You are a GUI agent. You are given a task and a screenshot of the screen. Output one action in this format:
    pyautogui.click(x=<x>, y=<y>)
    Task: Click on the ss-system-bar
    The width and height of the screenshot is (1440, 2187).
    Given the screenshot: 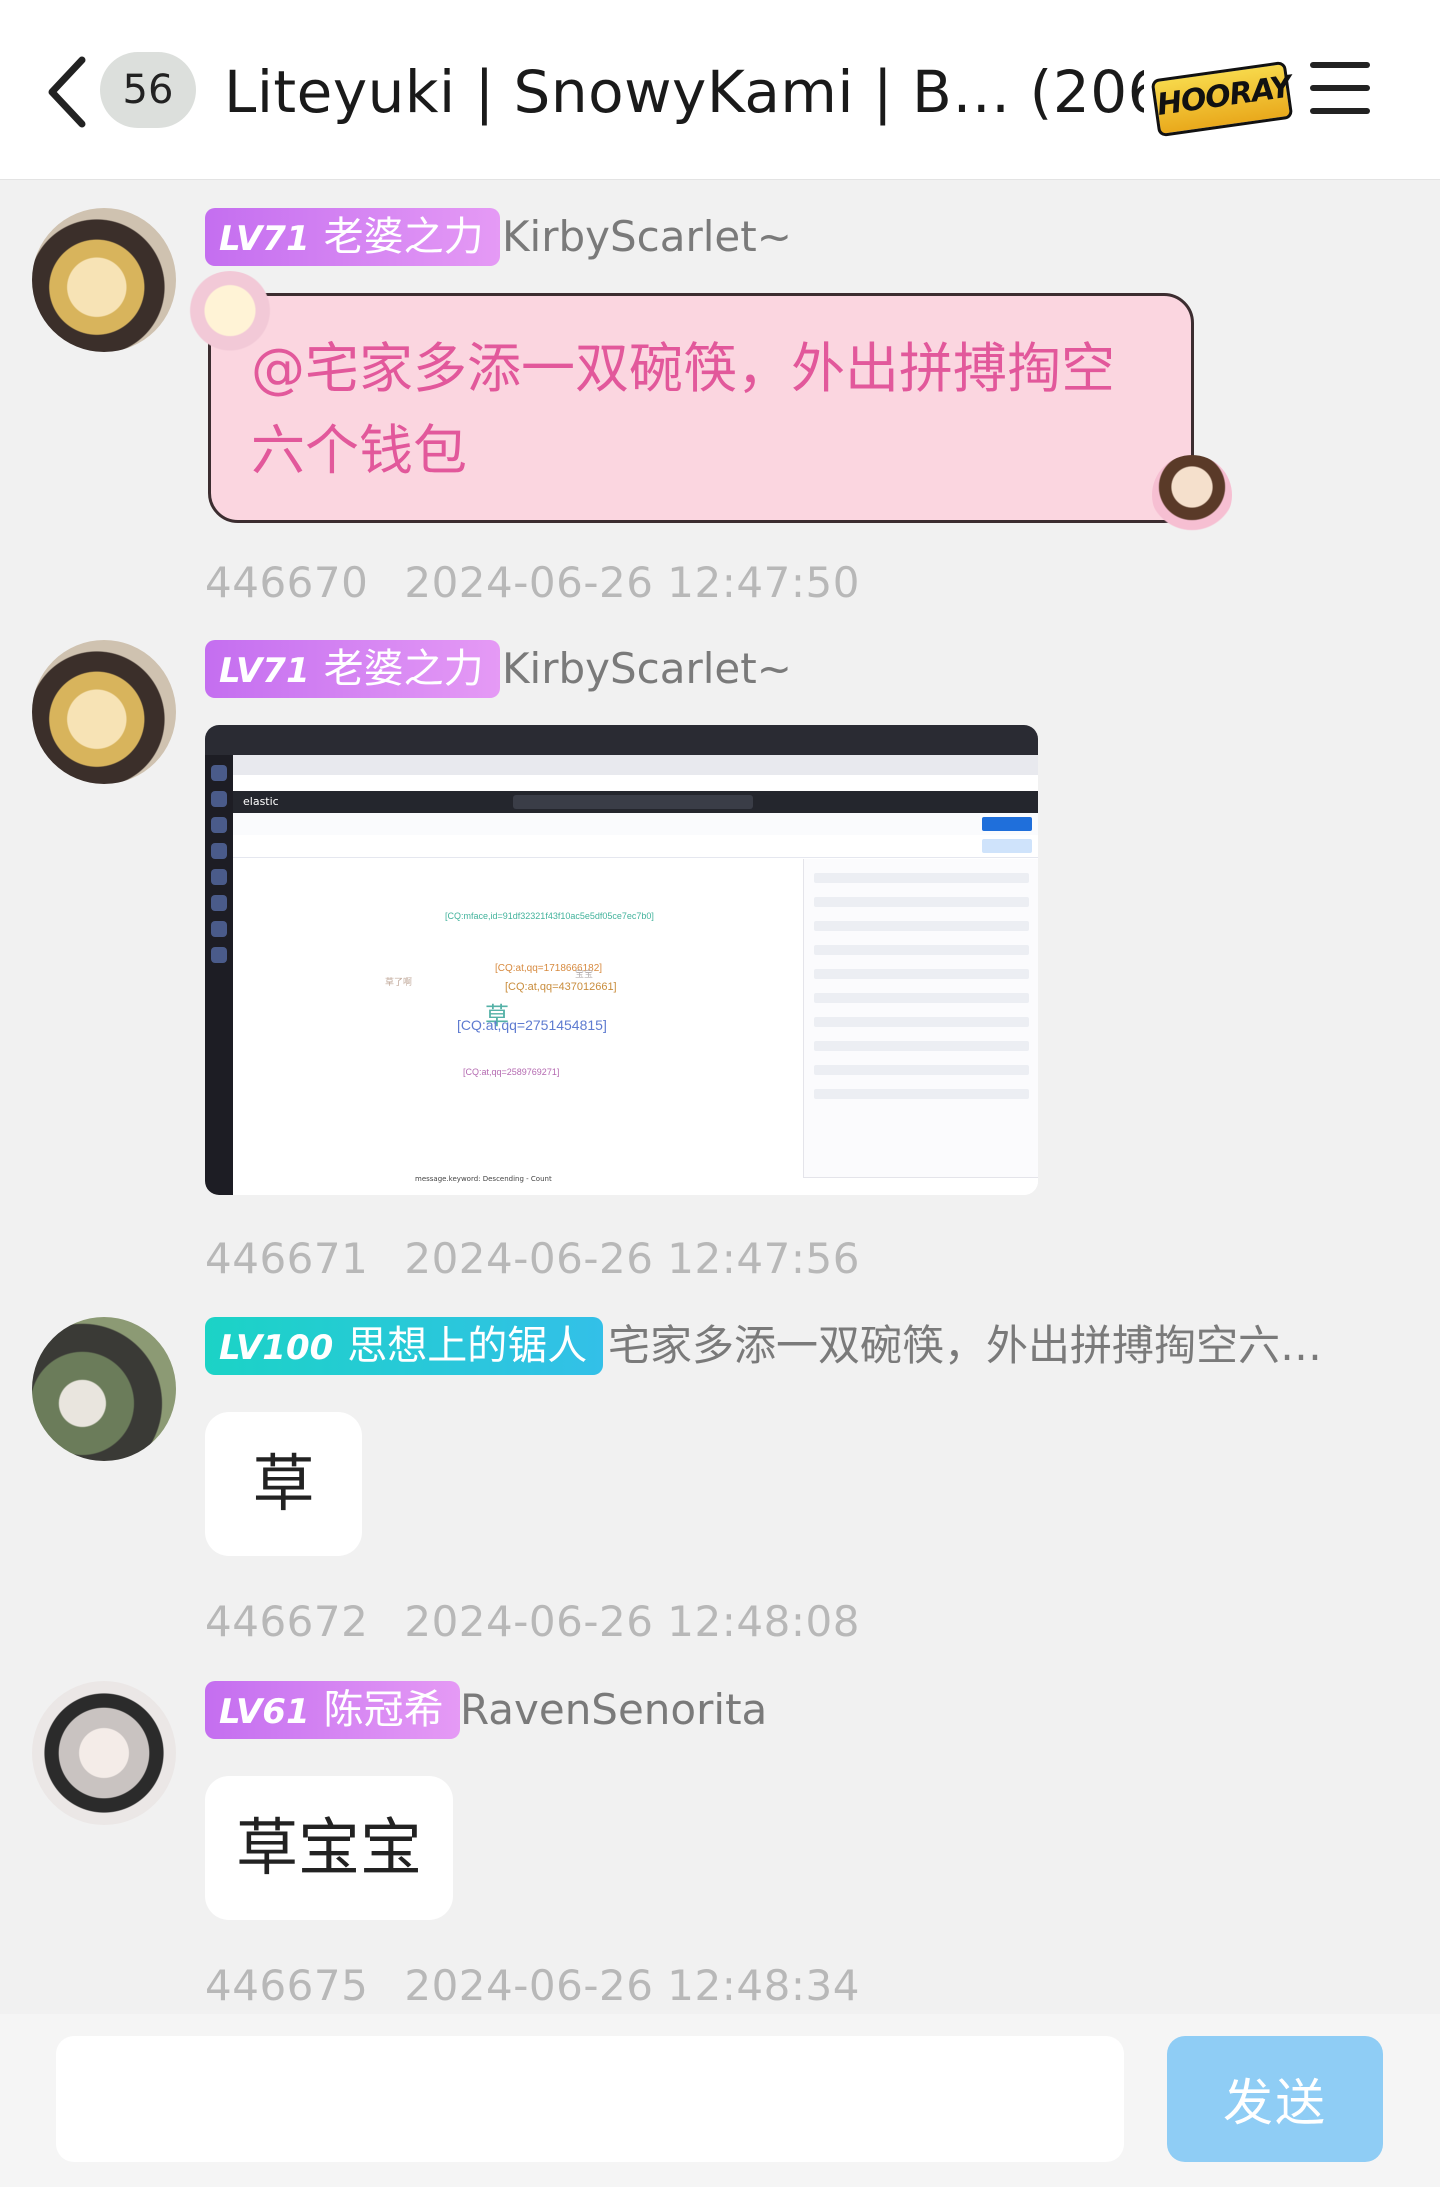 What is the action you would take?
    pyautogui.click(x=621, y=740)
    